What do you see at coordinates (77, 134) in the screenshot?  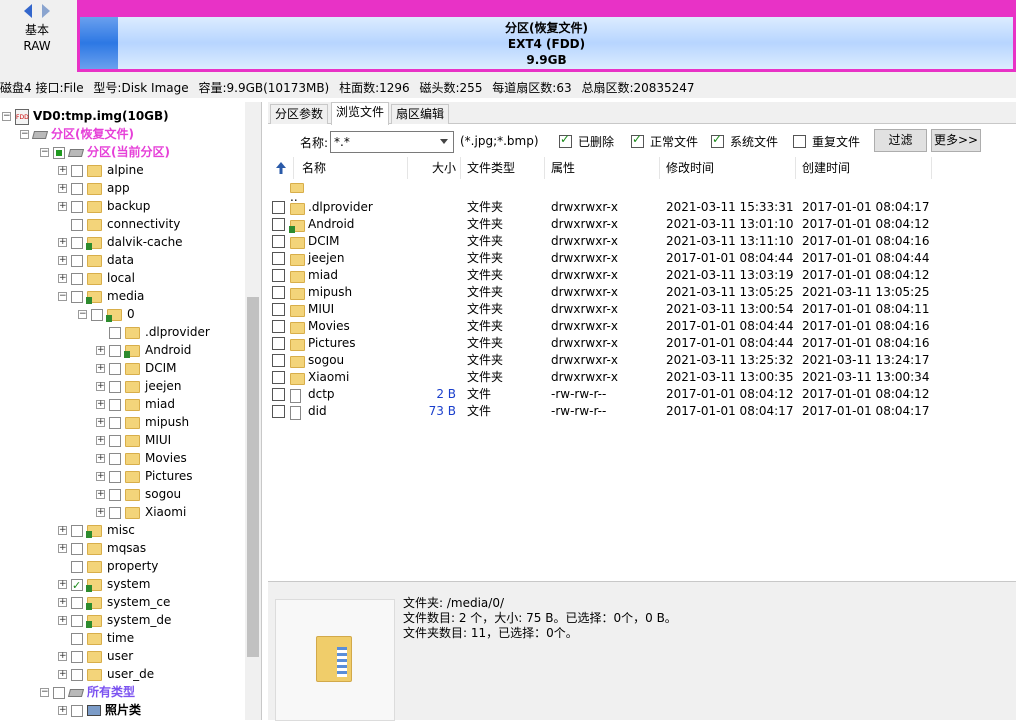 I see `tree-partition-recovered: − 分区(恢复文件)` at bounding box center [77, 134].